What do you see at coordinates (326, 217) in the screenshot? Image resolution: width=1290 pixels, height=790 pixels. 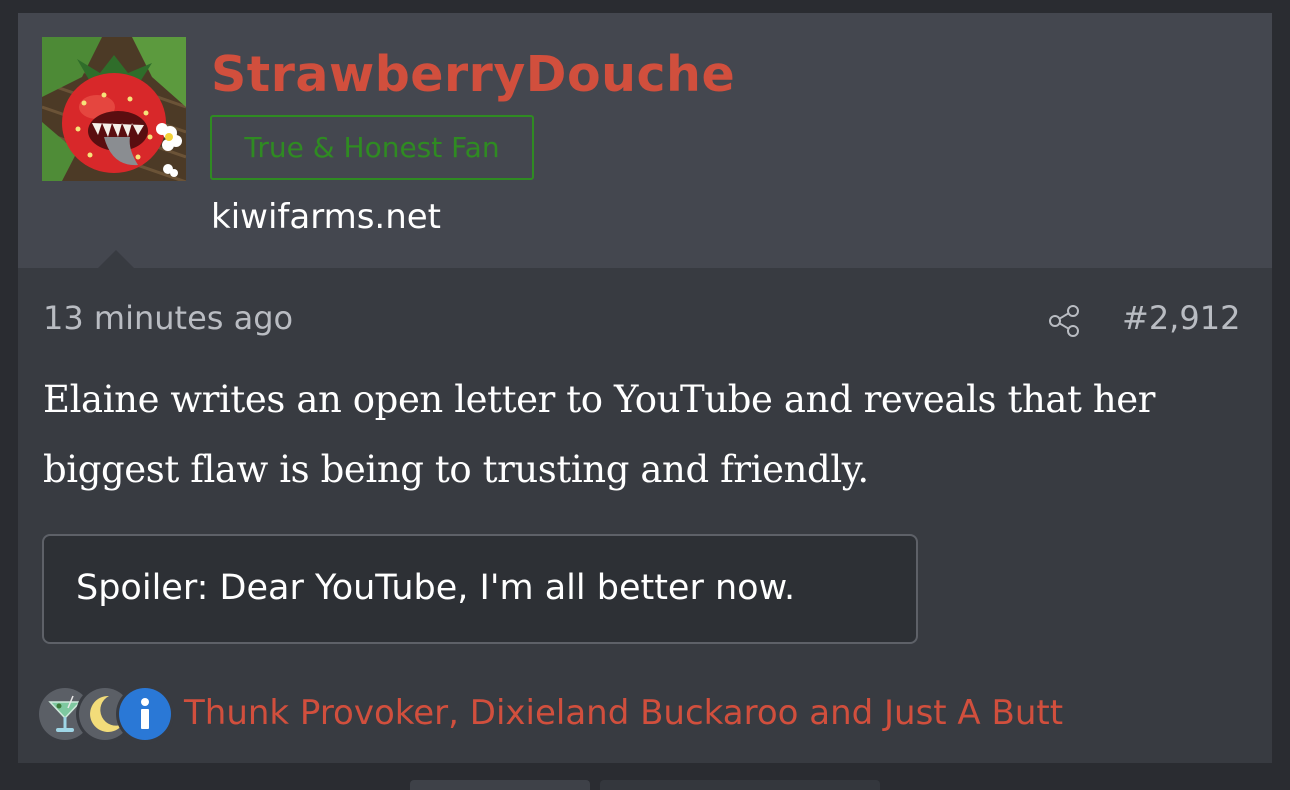 I see `user-site: kiwifarms.net` at bounding box center [326, 217].